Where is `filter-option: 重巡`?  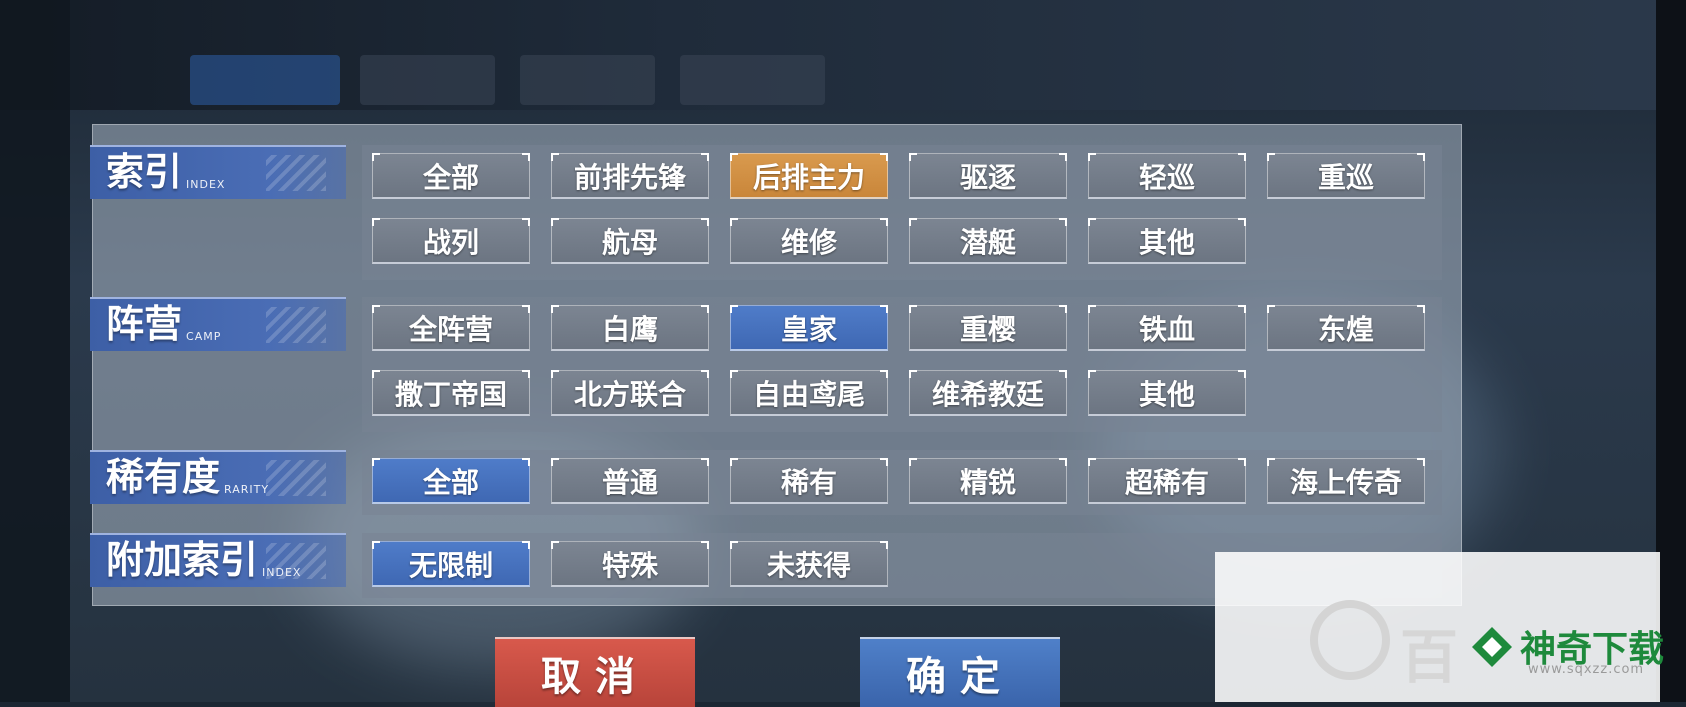
filter-option: 重巡 is located at coordinates (1346, 176).